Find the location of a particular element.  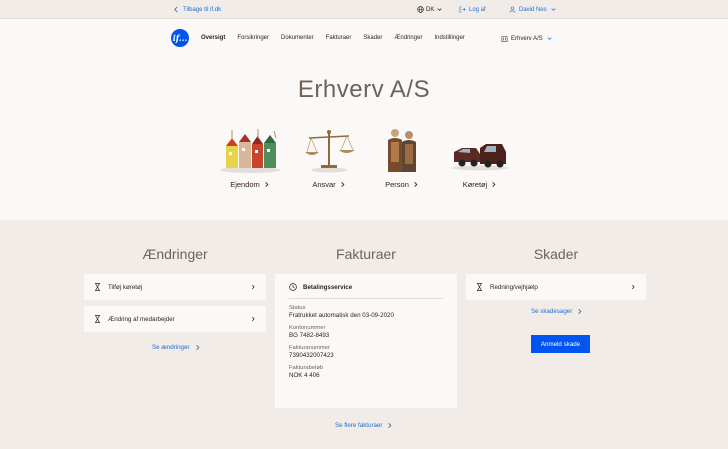

change-add-vehicle: Tilføj køretøj is located at coordinates (175, 287).